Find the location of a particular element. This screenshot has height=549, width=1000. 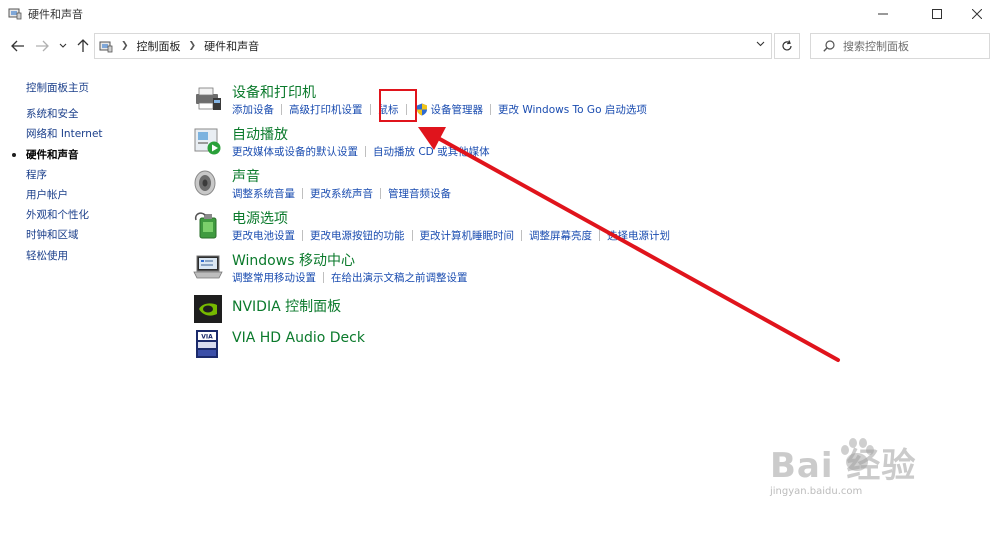

shield-icon is located at coordinates (421, 109).